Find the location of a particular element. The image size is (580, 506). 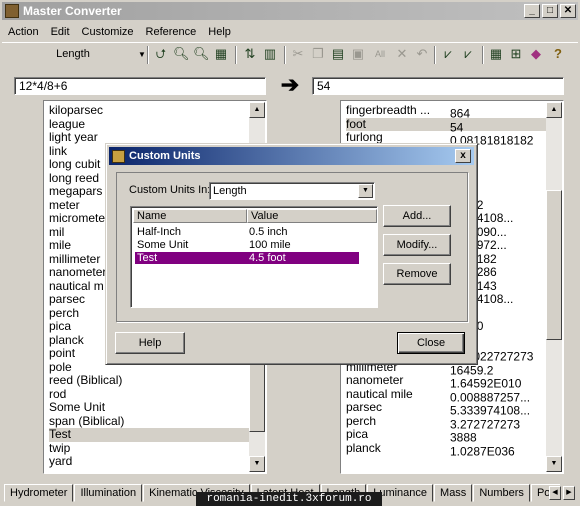

copy-icon: ❐ is located at coordinates (318, 54).